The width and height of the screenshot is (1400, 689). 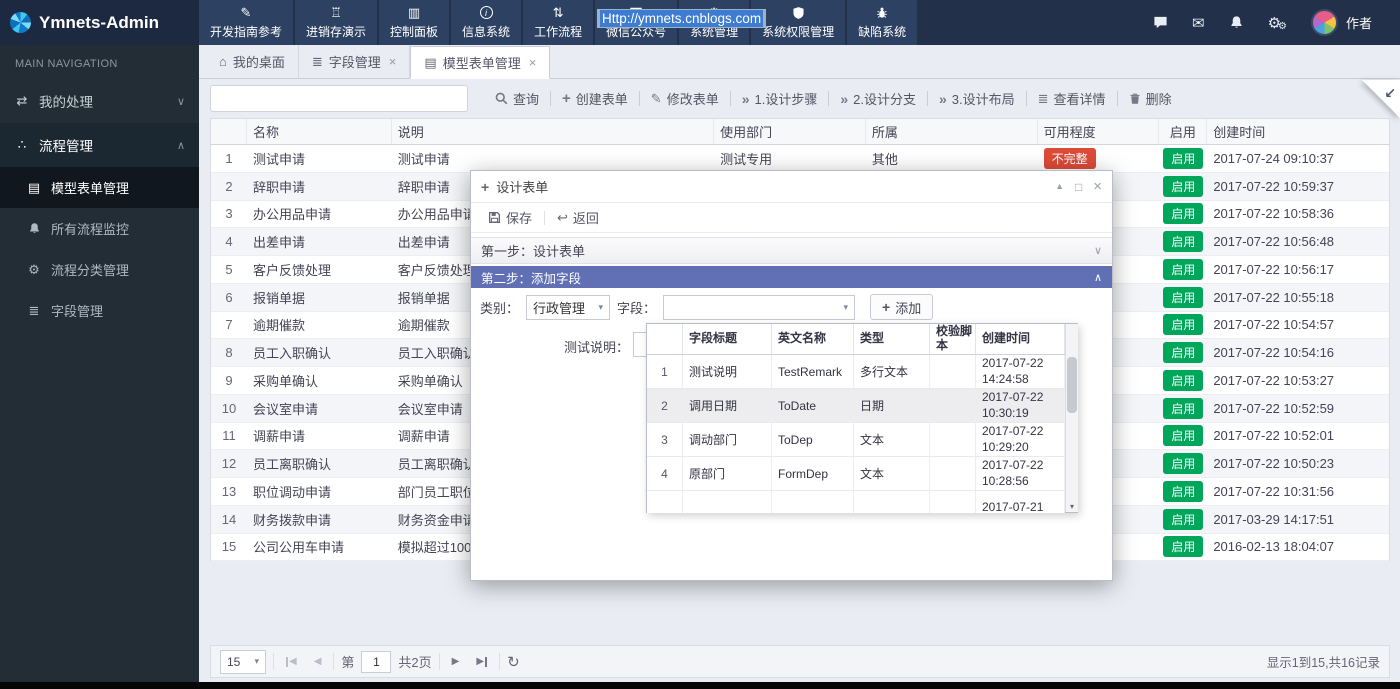 What do you see at coordinates (414, 22) in the screenshot?
I see `nav-item-control-panel: ▥ 控制面板` at bounding box center [414, 22].